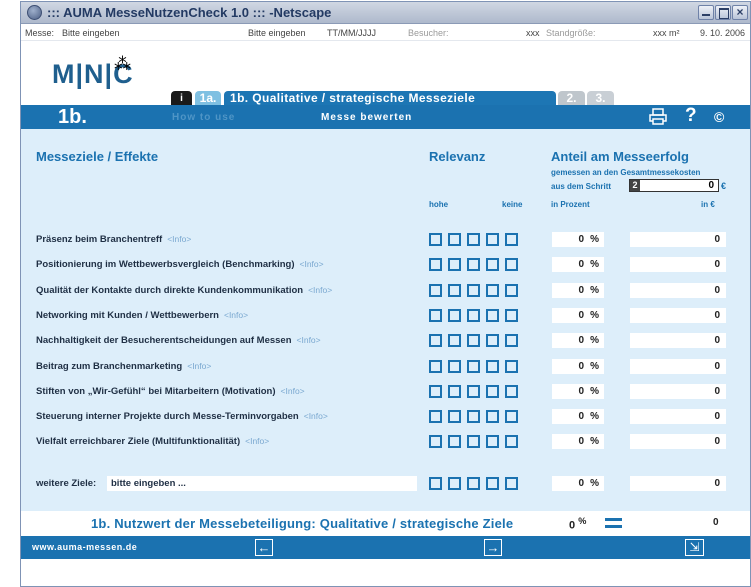 The image size is (751, 587). I want to click on minimize-button, so click(706, 12).